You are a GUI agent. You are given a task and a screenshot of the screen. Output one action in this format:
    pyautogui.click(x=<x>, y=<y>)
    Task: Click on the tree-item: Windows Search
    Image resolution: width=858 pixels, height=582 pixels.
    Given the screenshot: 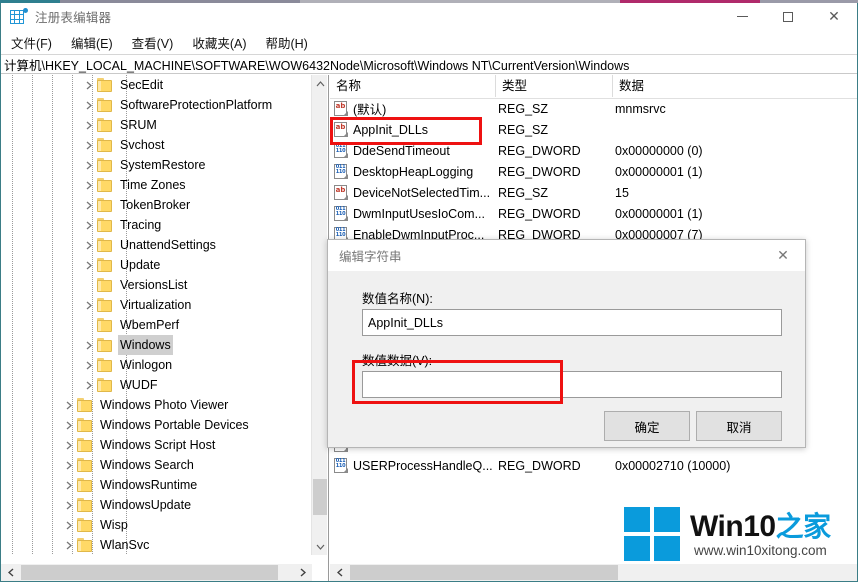 What is the action you would take?
    pyautogui.click(x=156, y=465)
    